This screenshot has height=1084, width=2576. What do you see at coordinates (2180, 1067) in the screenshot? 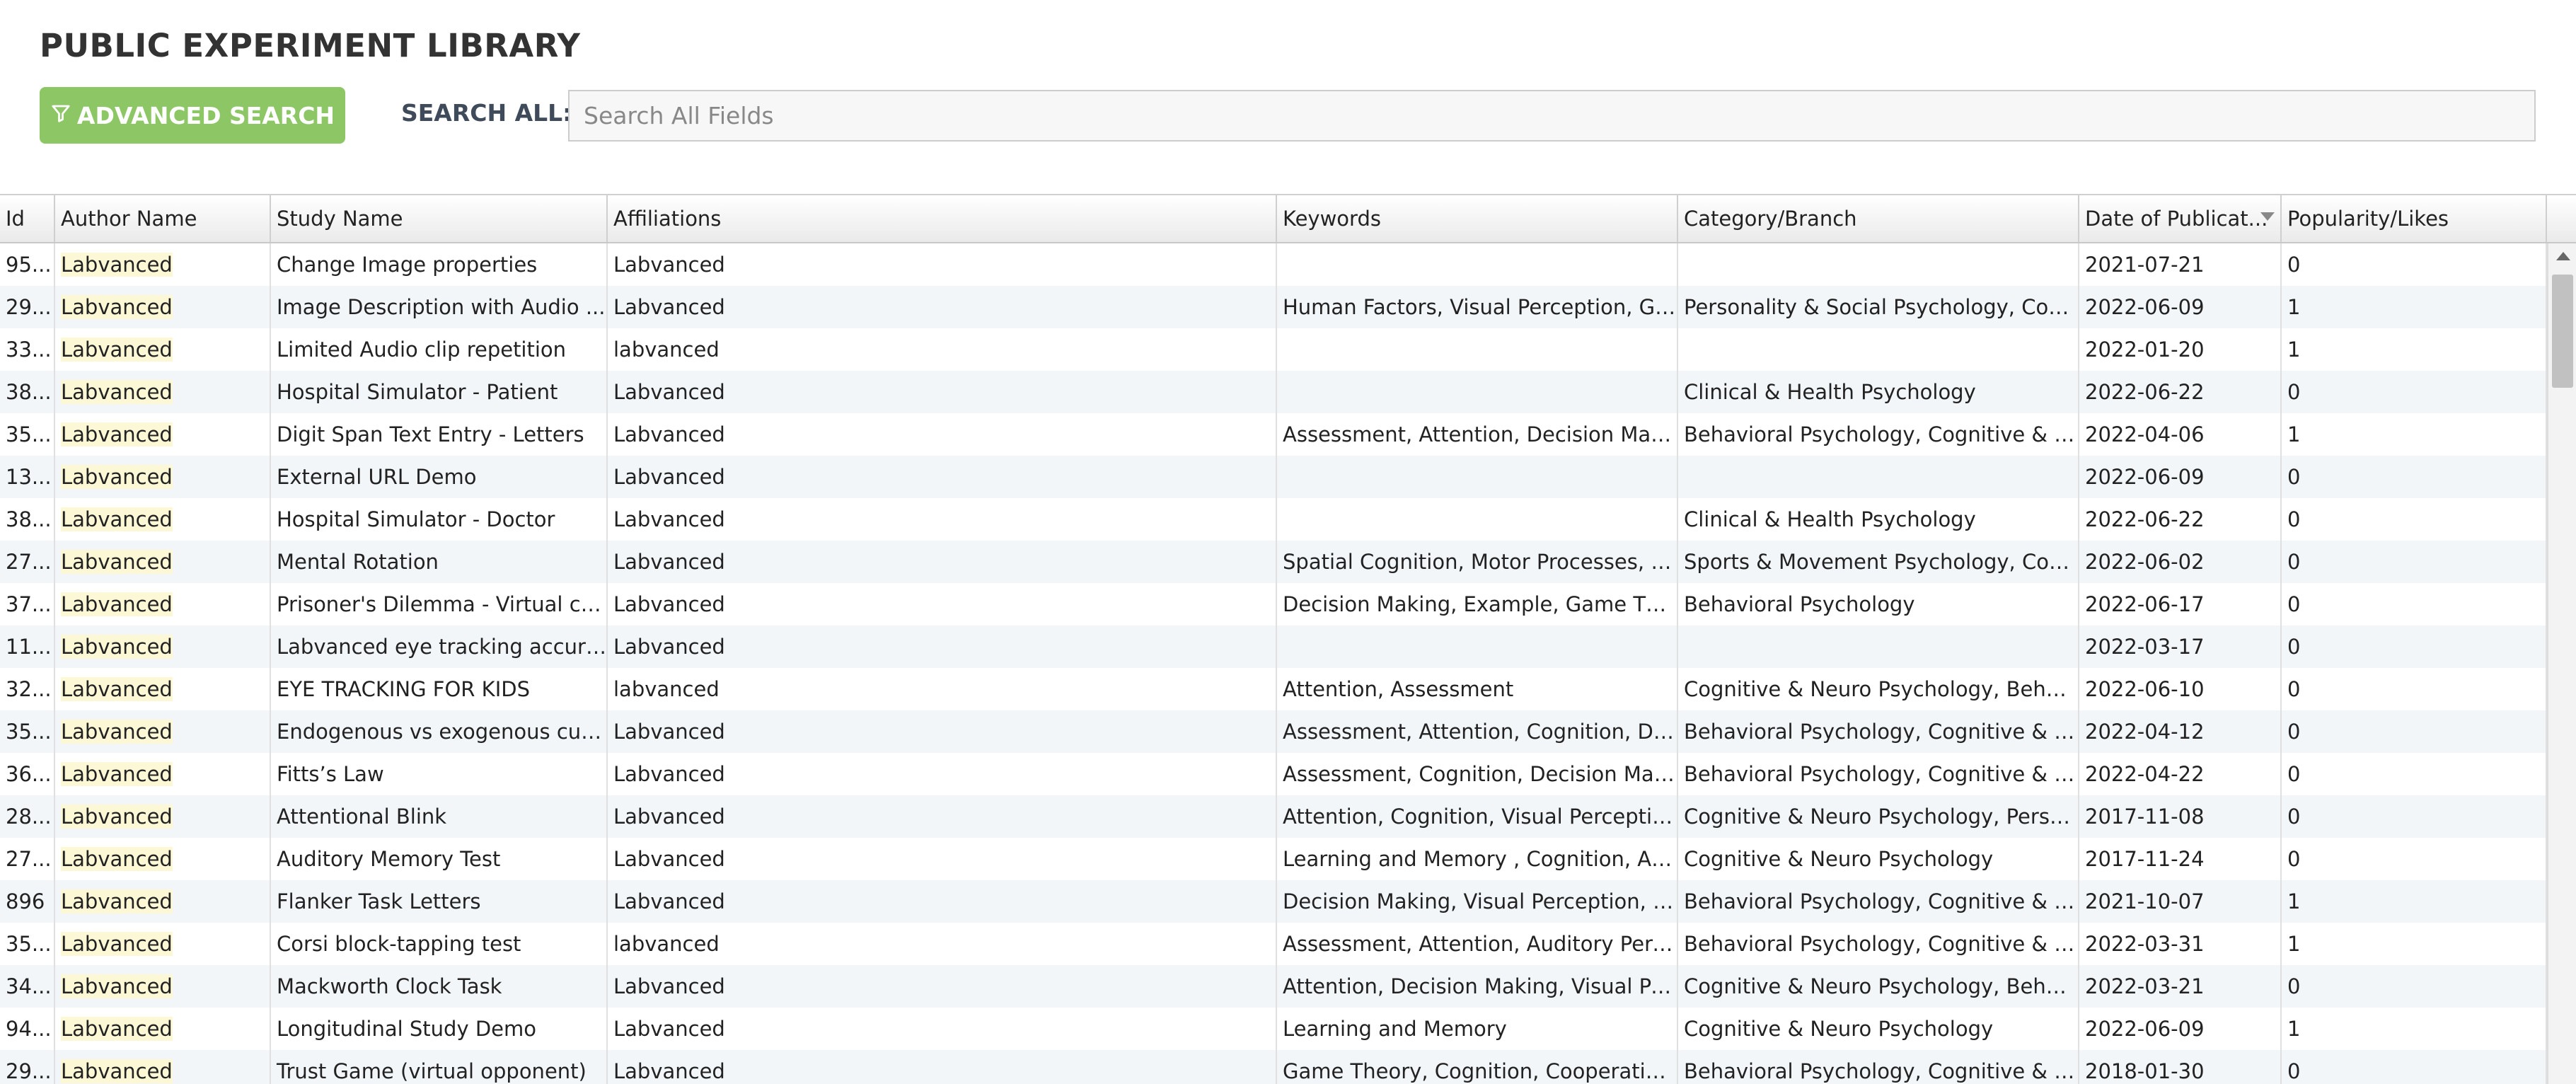
I see `cell-date: 2018-01-30` at bounding box center [2180, 1067].